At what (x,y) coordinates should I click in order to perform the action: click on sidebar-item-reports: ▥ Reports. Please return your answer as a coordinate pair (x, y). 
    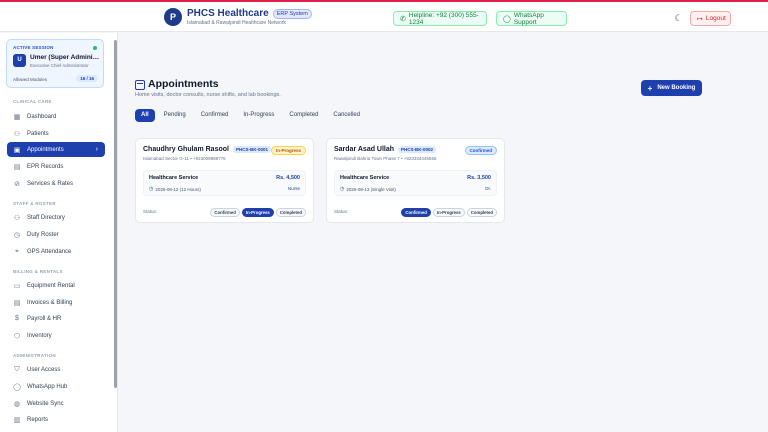
    Looking at the image, I should click on (56, 419).